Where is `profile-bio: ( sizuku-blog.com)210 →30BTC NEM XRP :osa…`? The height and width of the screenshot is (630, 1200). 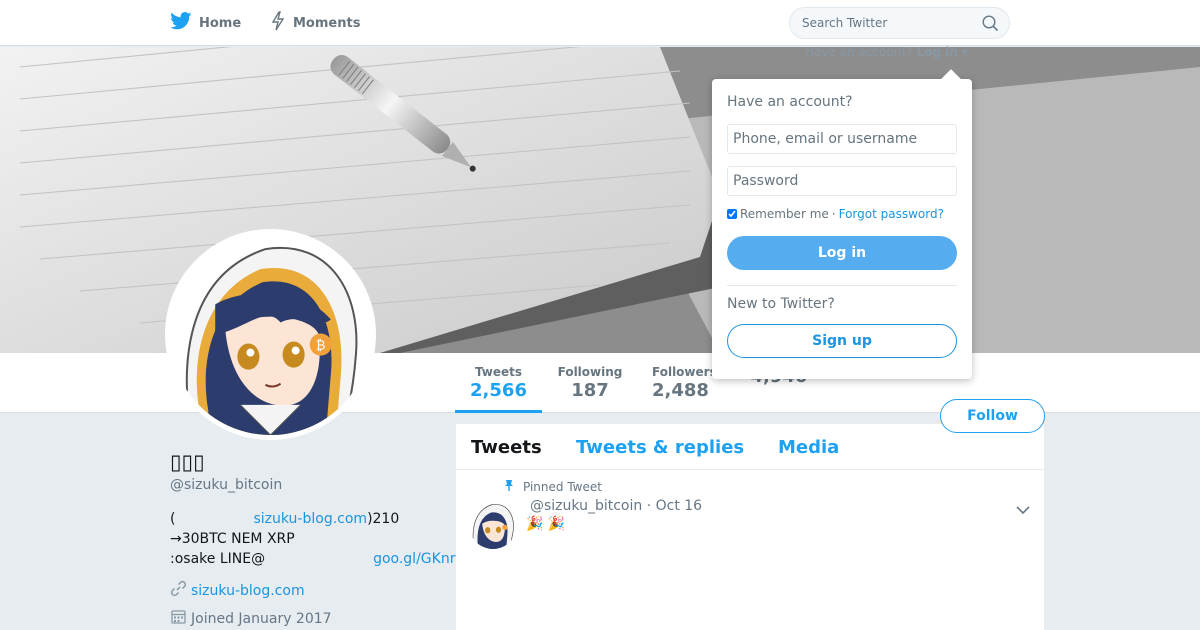
profile-bio: ( sizuku-blog.com)210 →30BTC NEM XRP :osa… is located at coordinates (313, 539).